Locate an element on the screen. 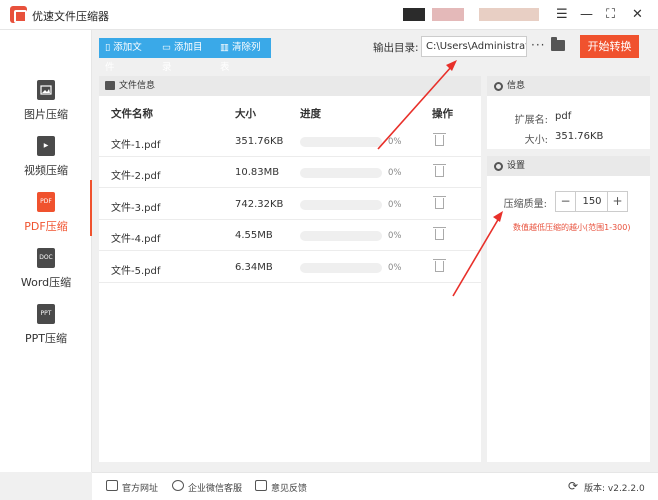 The image size is (658, 500). quality-input: 150 is located at coordinates (592, 201).